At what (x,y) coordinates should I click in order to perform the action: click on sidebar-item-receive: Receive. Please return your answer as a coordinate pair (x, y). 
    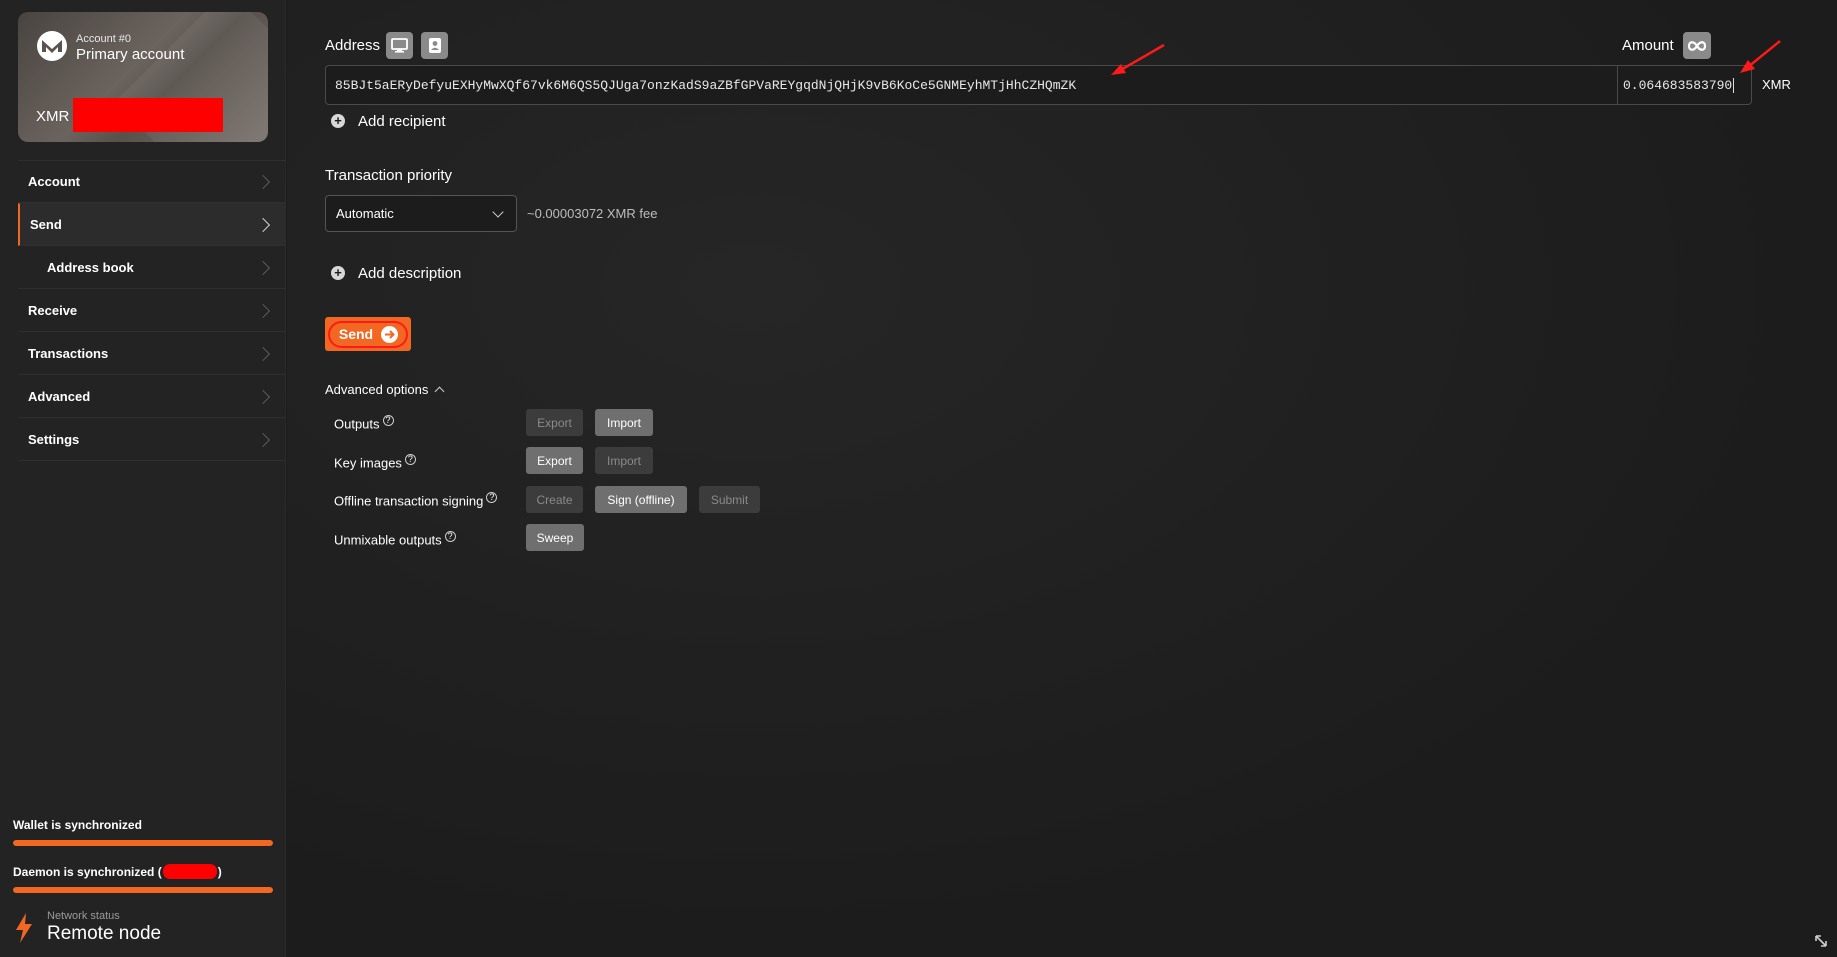
    Looking at the image, I should click on (152, 310).